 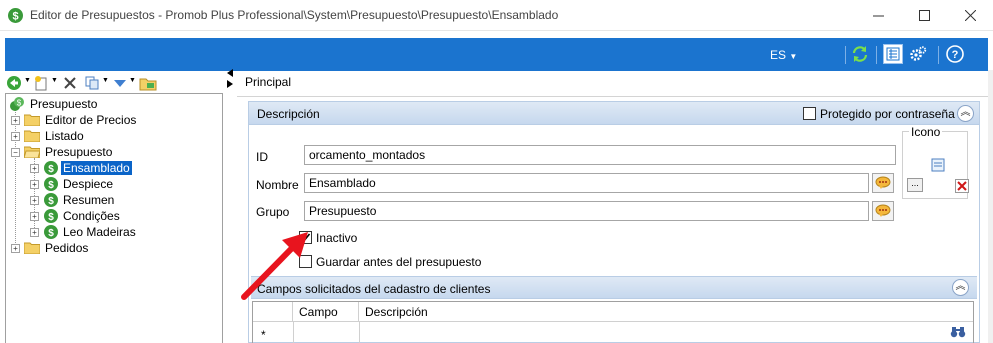 I want to click on tree-item-ensamblado: + $ Ensamblado, so click(x=81, y=168).